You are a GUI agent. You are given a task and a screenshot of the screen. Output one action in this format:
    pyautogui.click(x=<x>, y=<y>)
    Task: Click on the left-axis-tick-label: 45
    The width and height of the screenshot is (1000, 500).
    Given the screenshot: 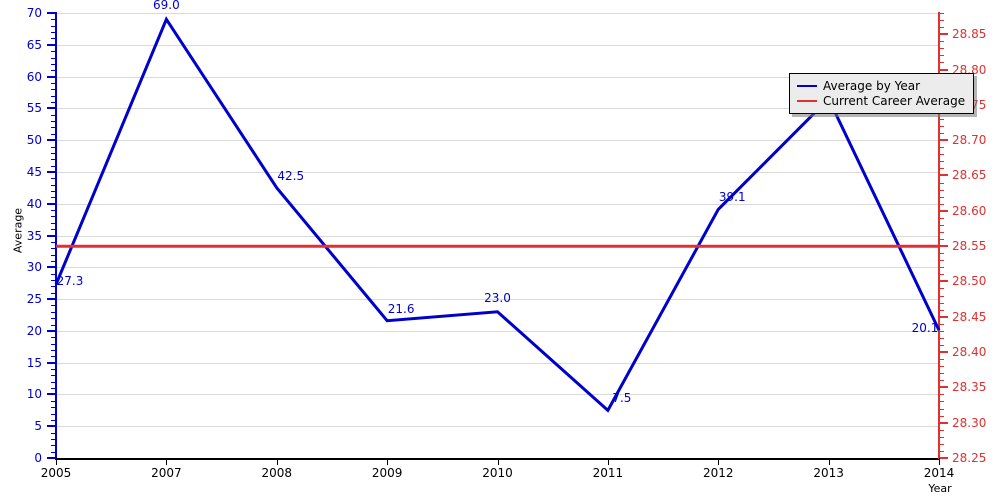 What is the action you would take?
    pyautogui.click(x=34, y=171)
    